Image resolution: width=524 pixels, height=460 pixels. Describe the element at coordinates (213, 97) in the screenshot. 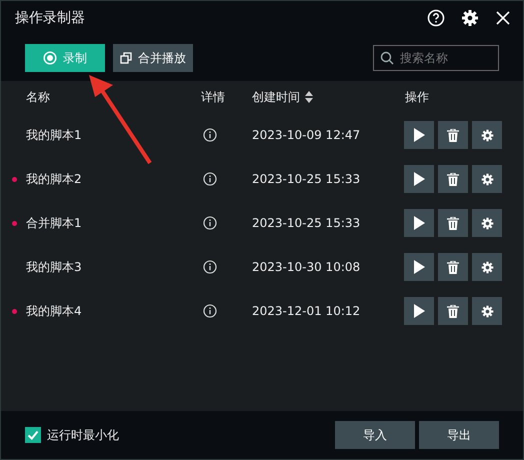

I see `column-header: 详情` at that location.